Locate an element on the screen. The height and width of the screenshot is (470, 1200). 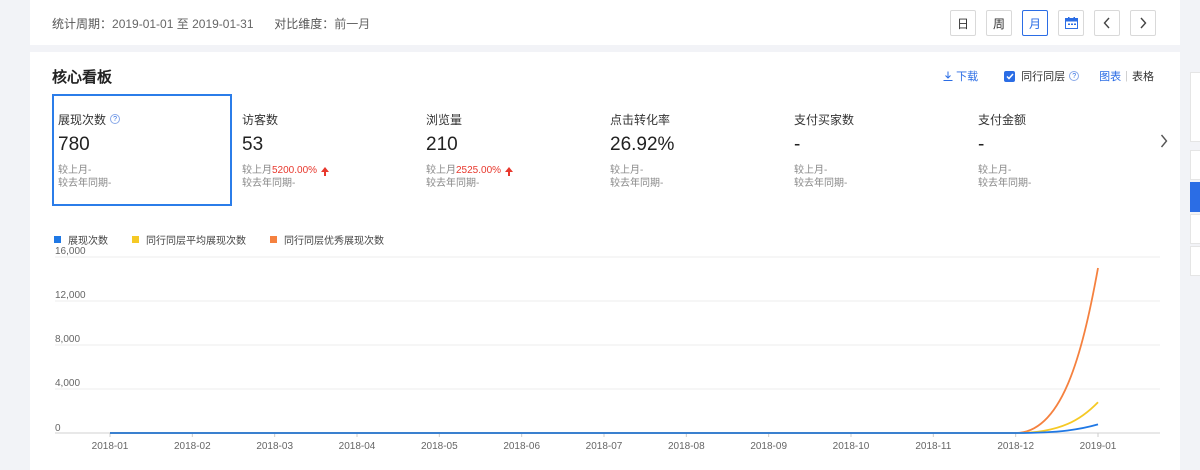
x-tick-label: 2018-01 is located at coordinates (110, 446).